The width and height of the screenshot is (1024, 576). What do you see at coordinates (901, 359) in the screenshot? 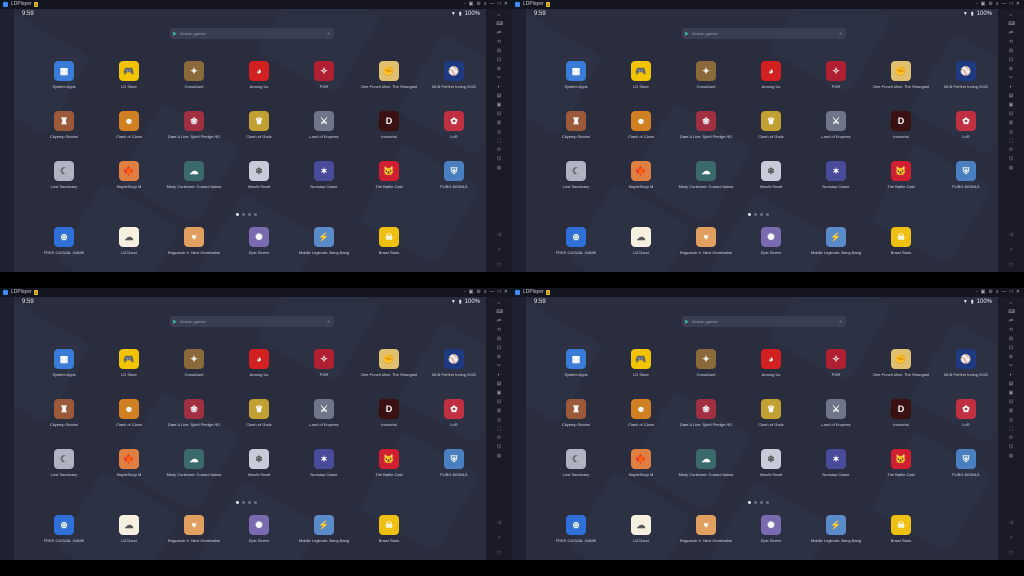
I see `one-punch-man-icon: ✊` at bounding box center [901, 359].